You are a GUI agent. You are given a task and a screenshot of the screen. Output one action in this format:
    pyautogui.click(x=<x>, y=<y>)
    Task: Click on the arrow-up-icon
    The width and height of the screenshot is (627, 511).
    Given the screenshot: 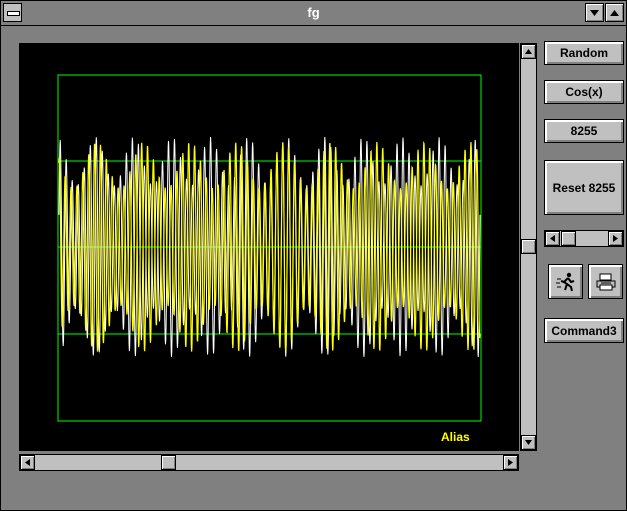 What is the action you would take?
    pyautogui.click(x=528, y=51)
    